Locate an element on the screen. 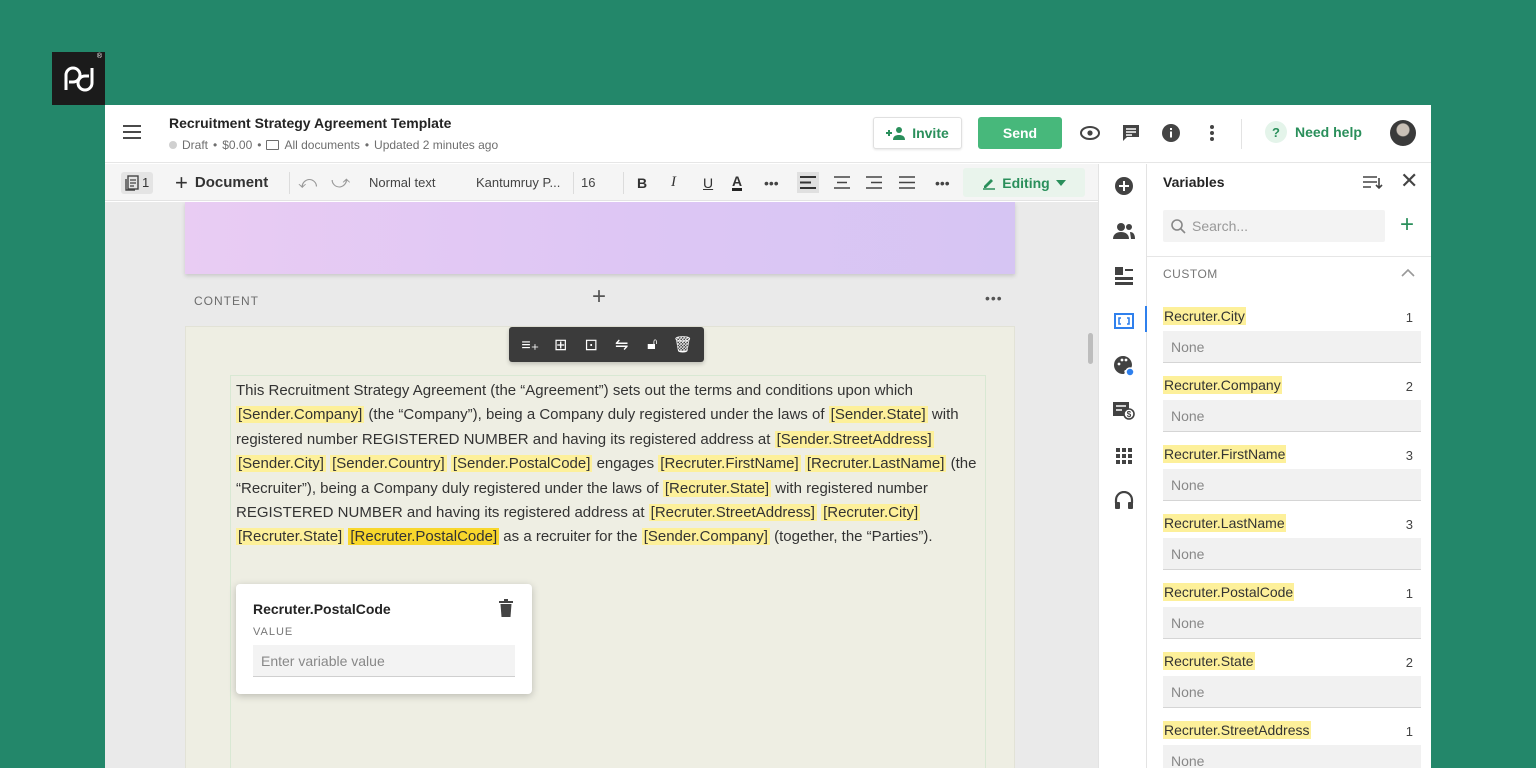  chevron-up-icon is located at coordinates (1408, 273).